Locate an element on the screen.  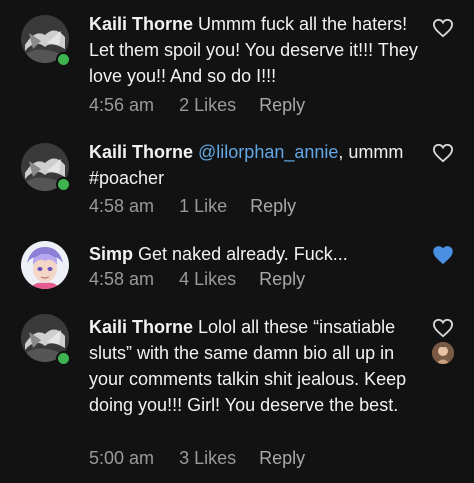
comment-likes: 2 Likes is located at coordinates (207, 105).